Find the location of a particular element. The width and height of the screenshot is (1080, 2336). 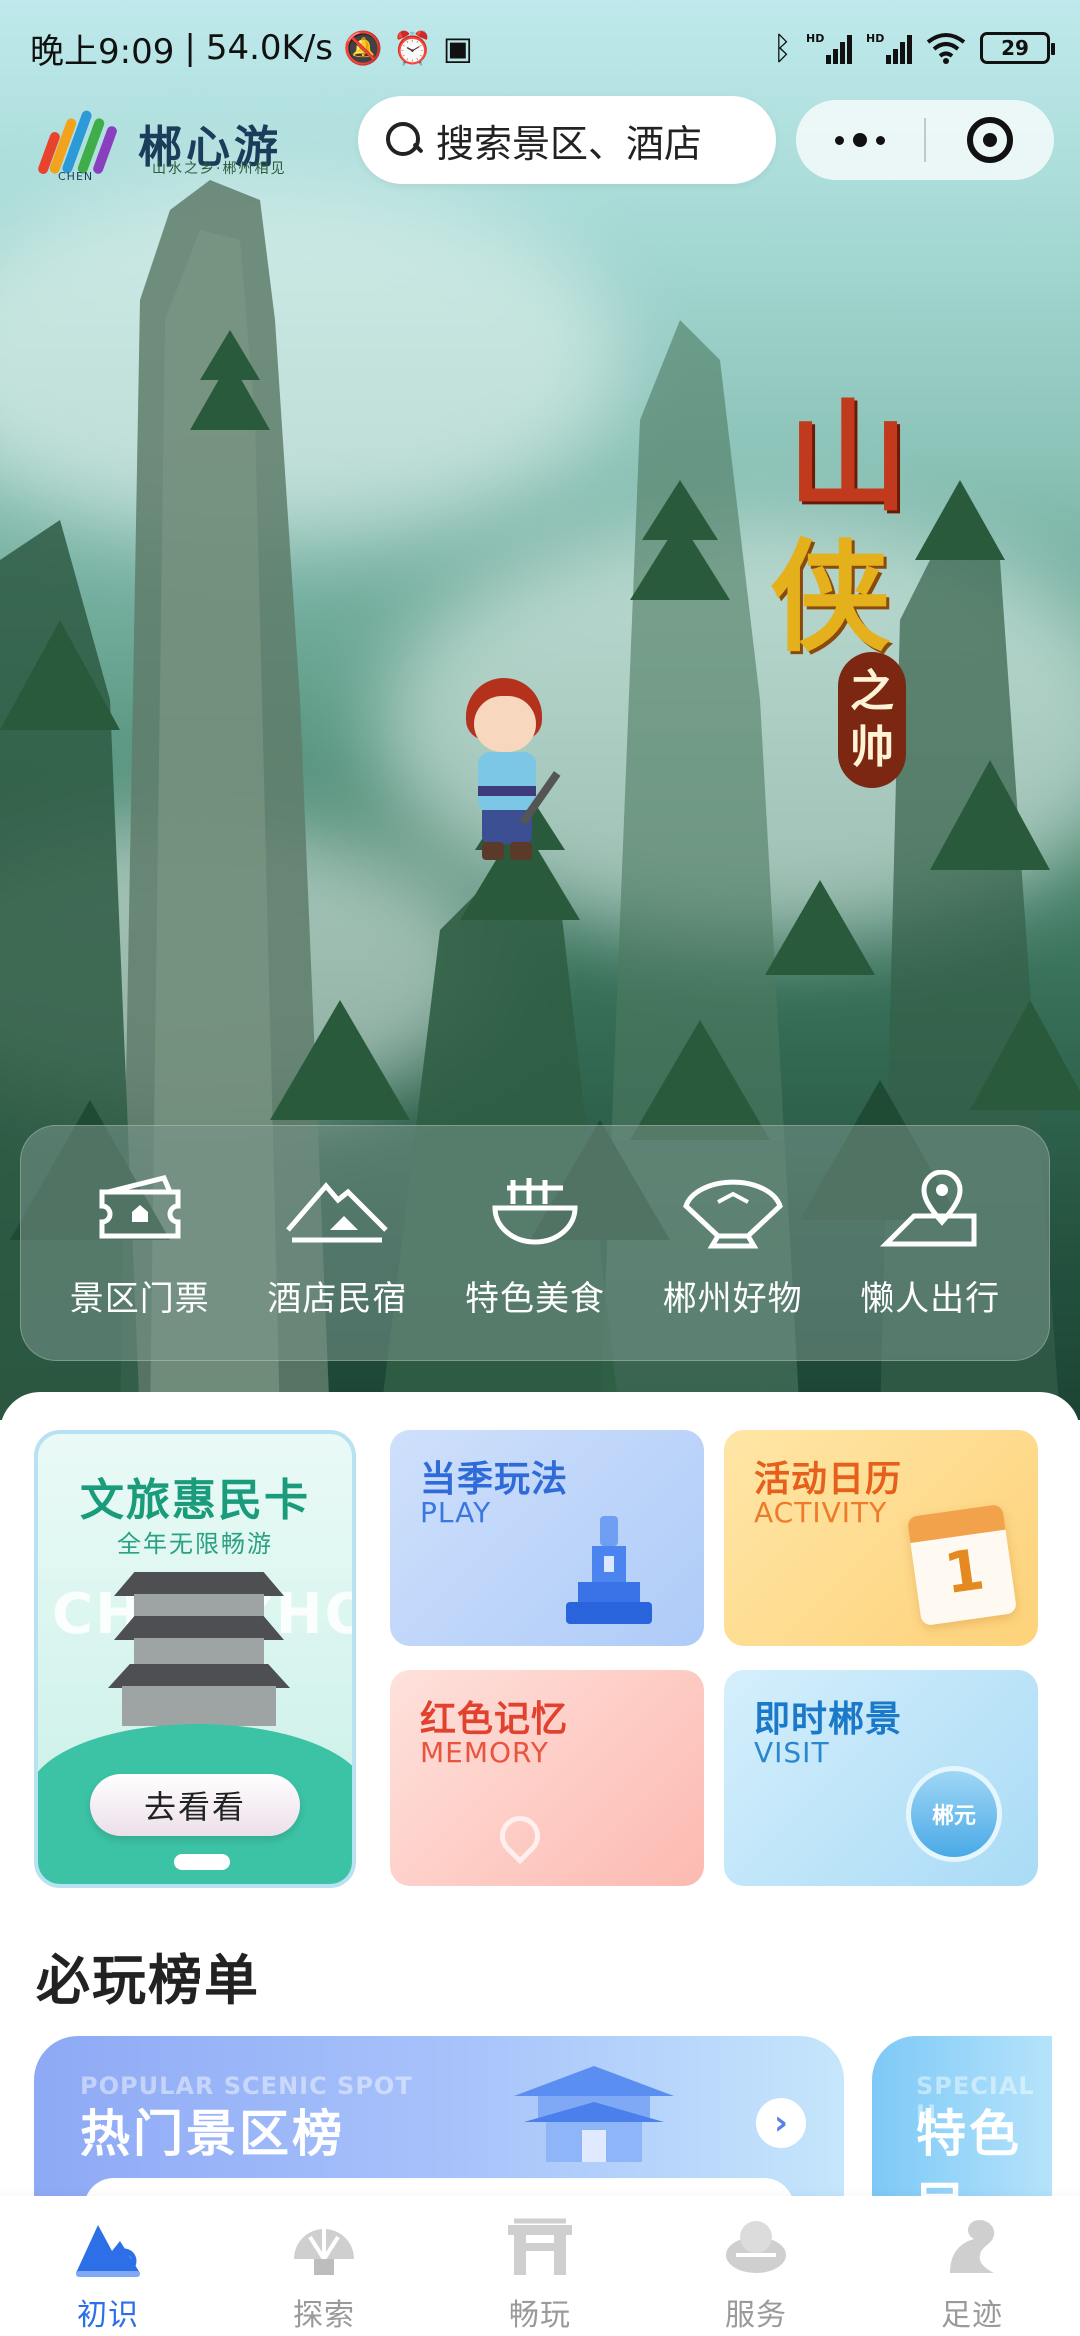

quick-nav-tickets: 景区门票 is located at coordinates (140, 1243).